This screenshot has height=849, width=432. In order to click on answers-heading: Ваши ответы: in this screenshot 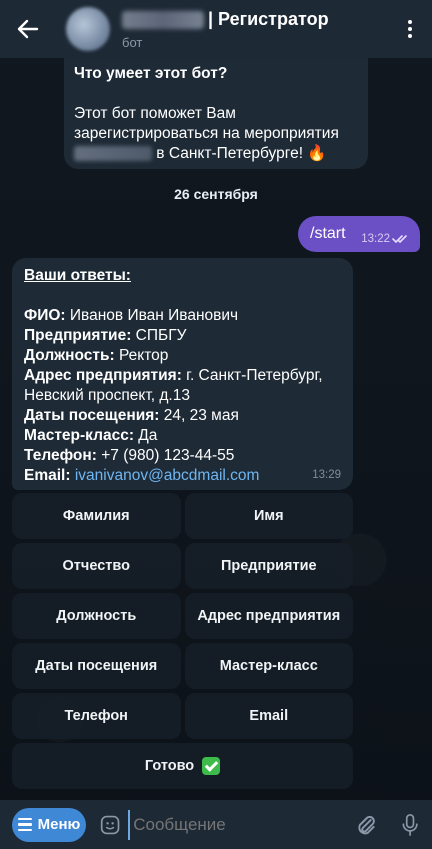, I will do `click(77, 275)`.